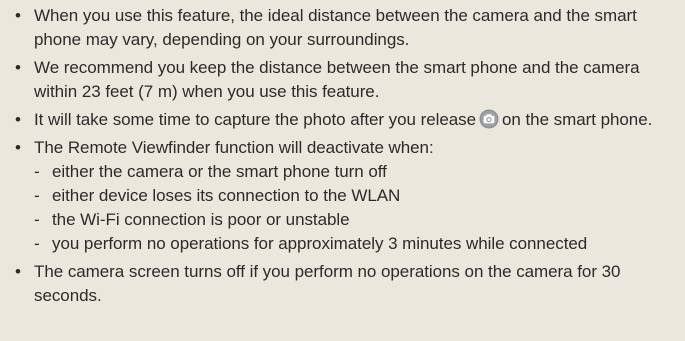  What do you see at coordinates (577, 119) in the screenshot?
I see `note-text-after-icon: on the smart phone.` at bounding box center [577, 119].